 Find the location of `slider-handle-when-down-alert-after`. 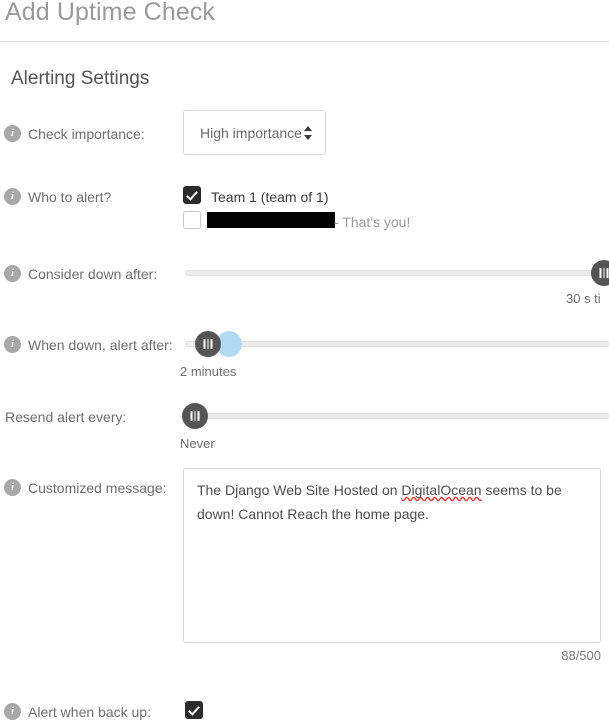

slider-handle-when-down-alert-after is located at coordinates (208, 344).